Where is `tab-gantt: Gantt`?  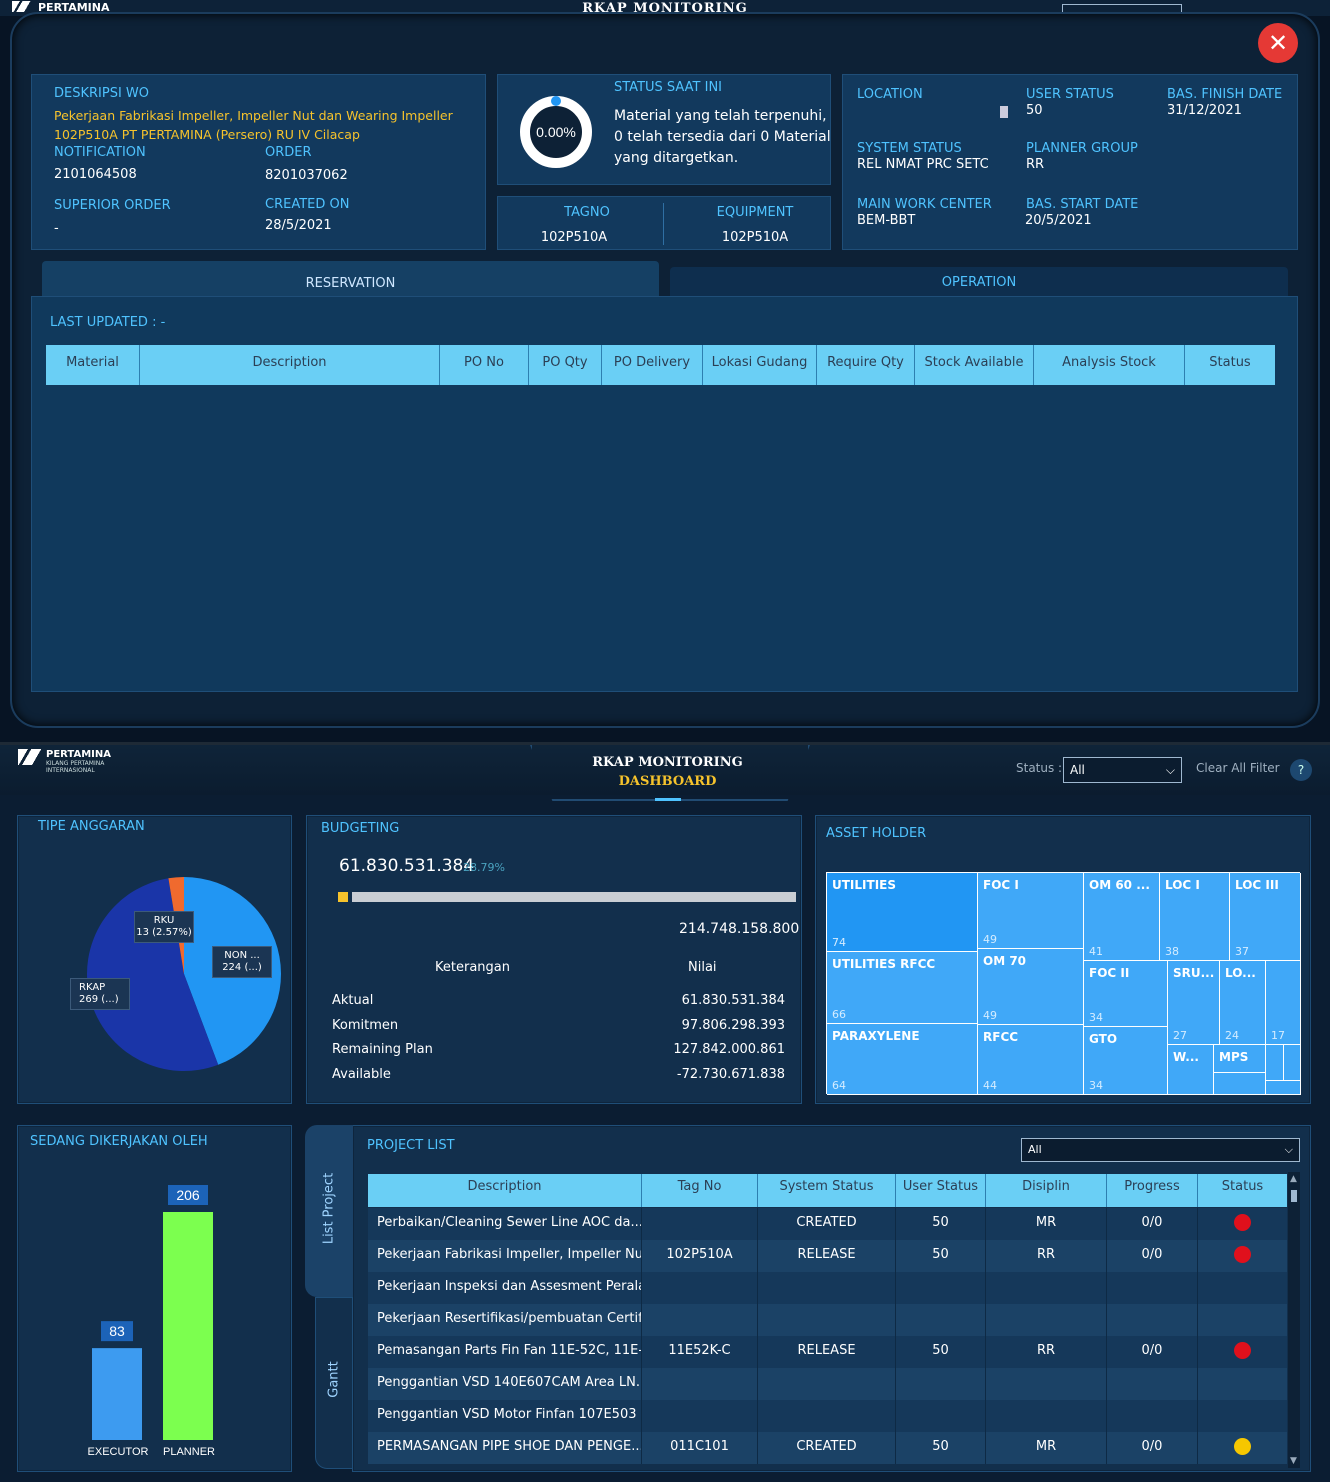
tab-gantt: Gantt is located at coordinates (334, 1383).